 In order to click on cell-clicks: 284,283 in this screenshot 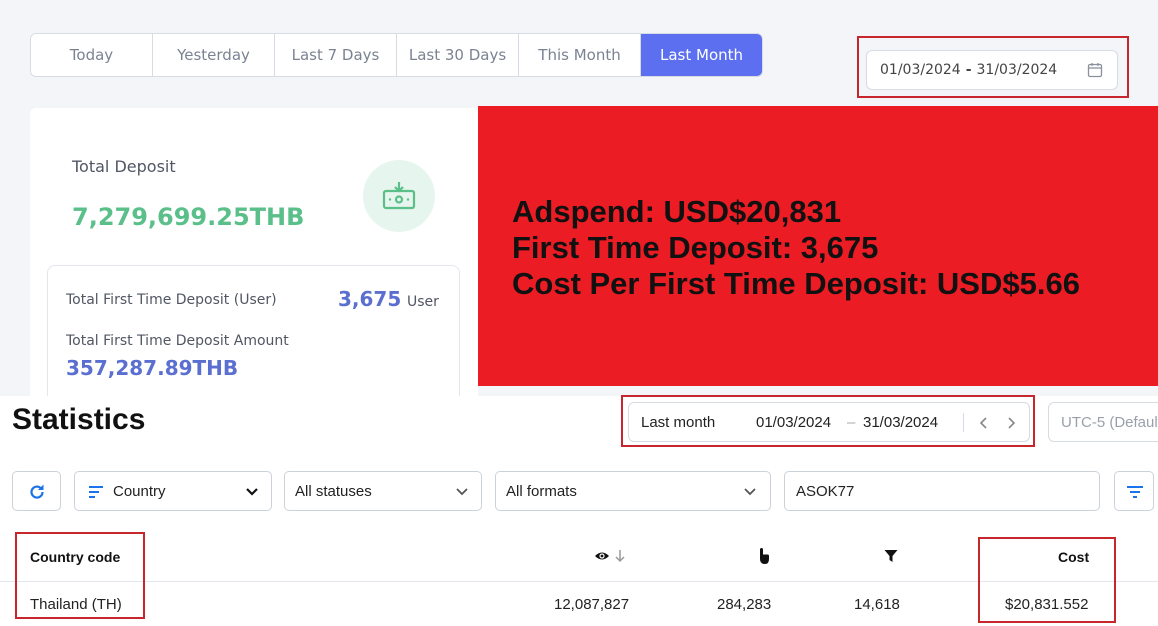, I will do `click(744, 604)`.